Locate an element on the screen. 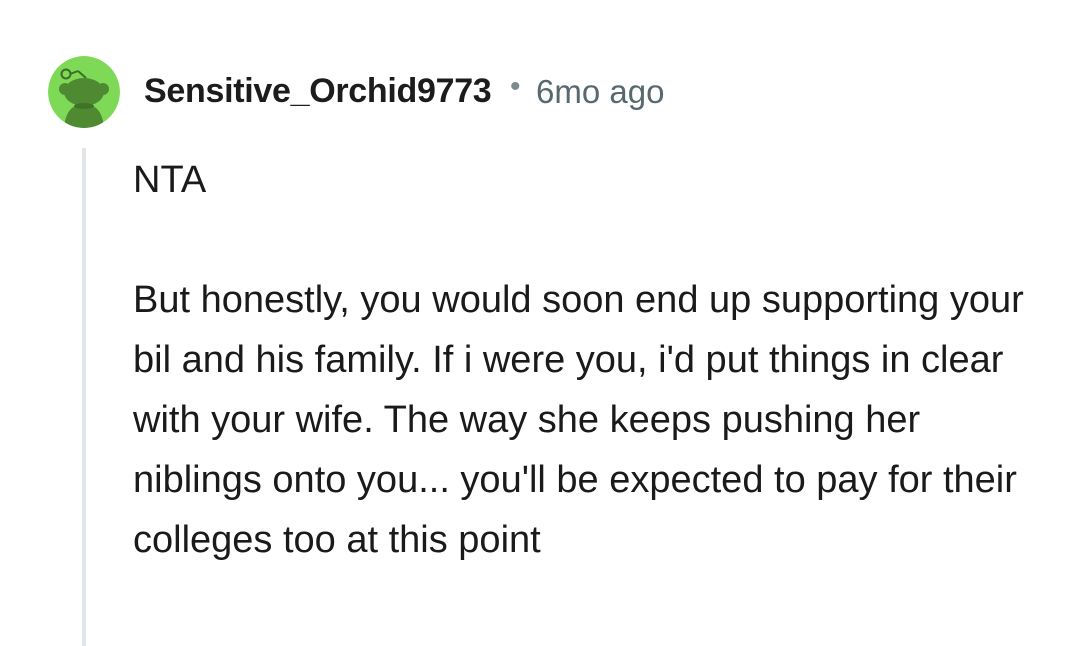 This screenshot has height=646, width=1080. comment-timestamp: 6mo ago is located at coordinates (600, 92).